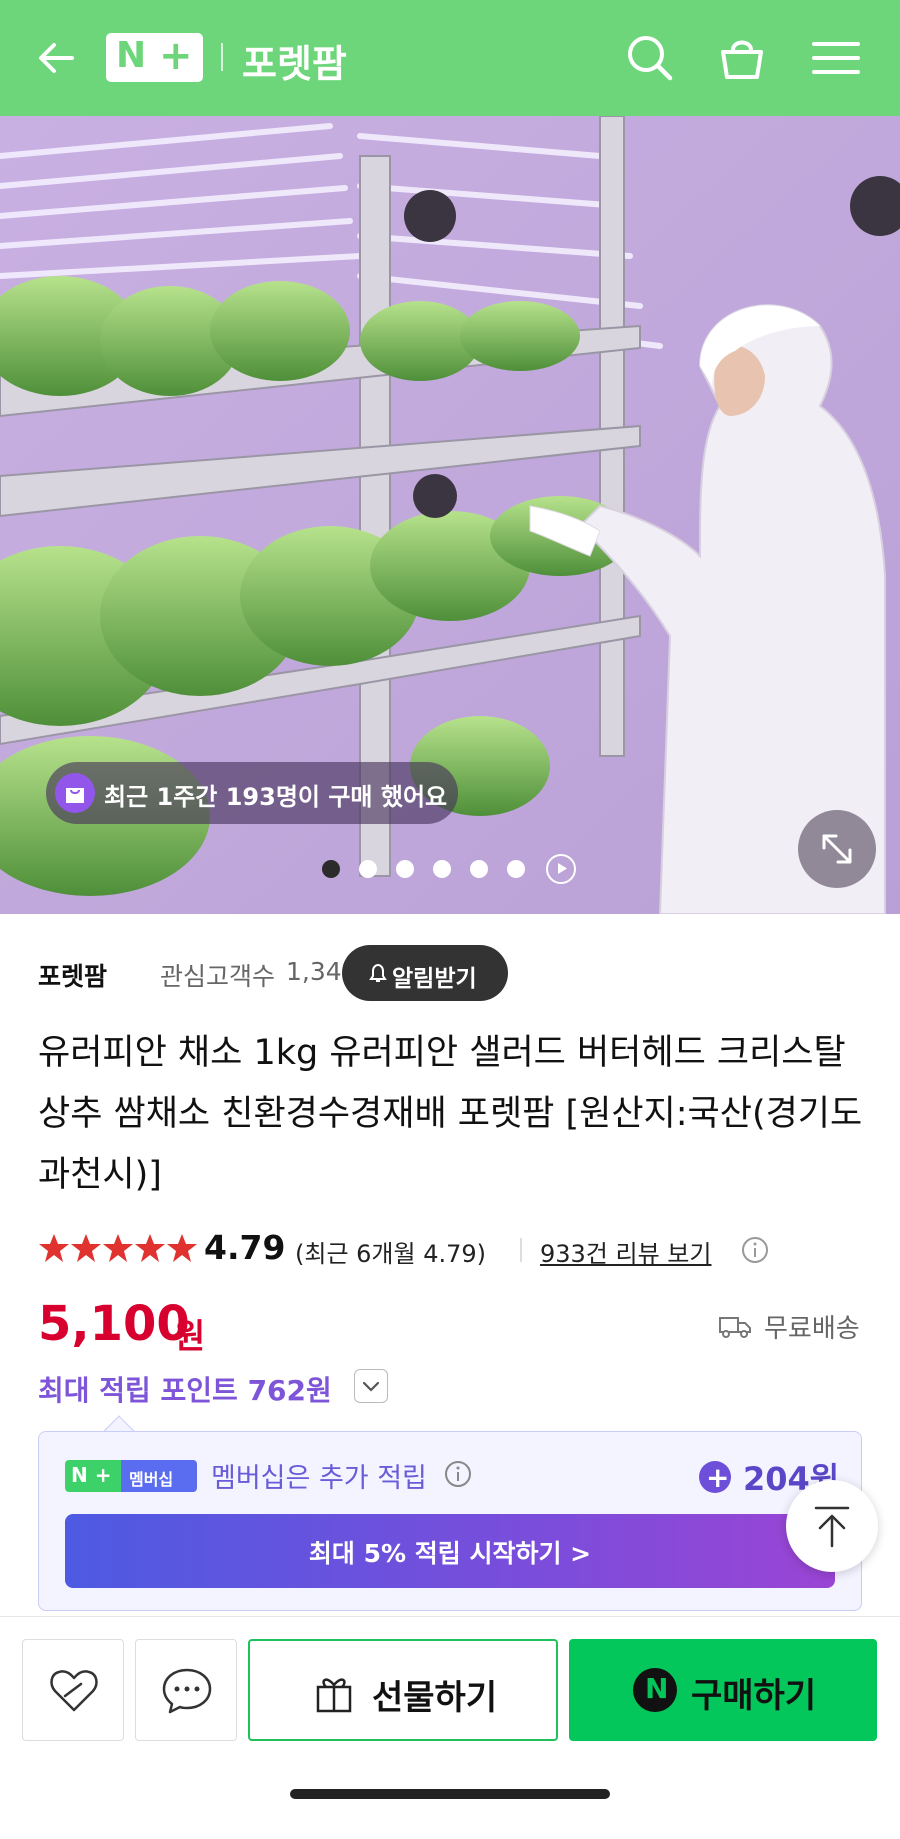 The image size is (900, 1839). What do you see at coordinates (75, 793) in the screenshot?
I see `purchase-bag-icon` at bounding box center [75, 793].